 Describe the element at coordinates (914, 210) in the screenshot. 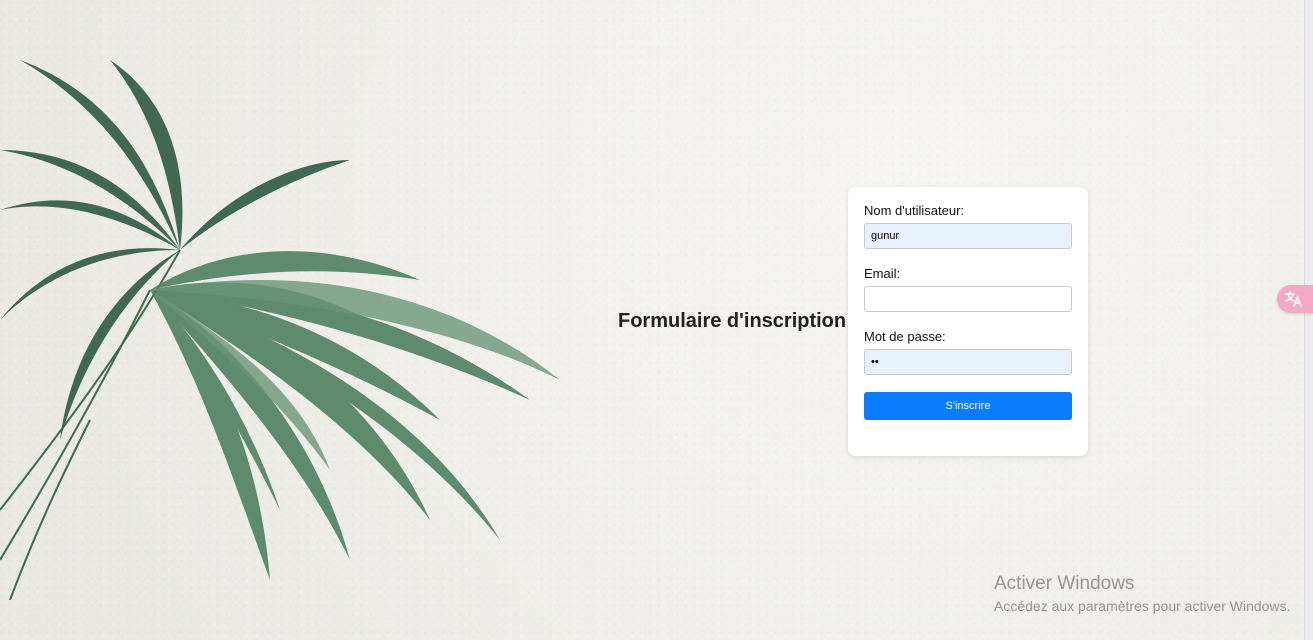

I see `username-label: Nom d'utilisateur:` at that location.